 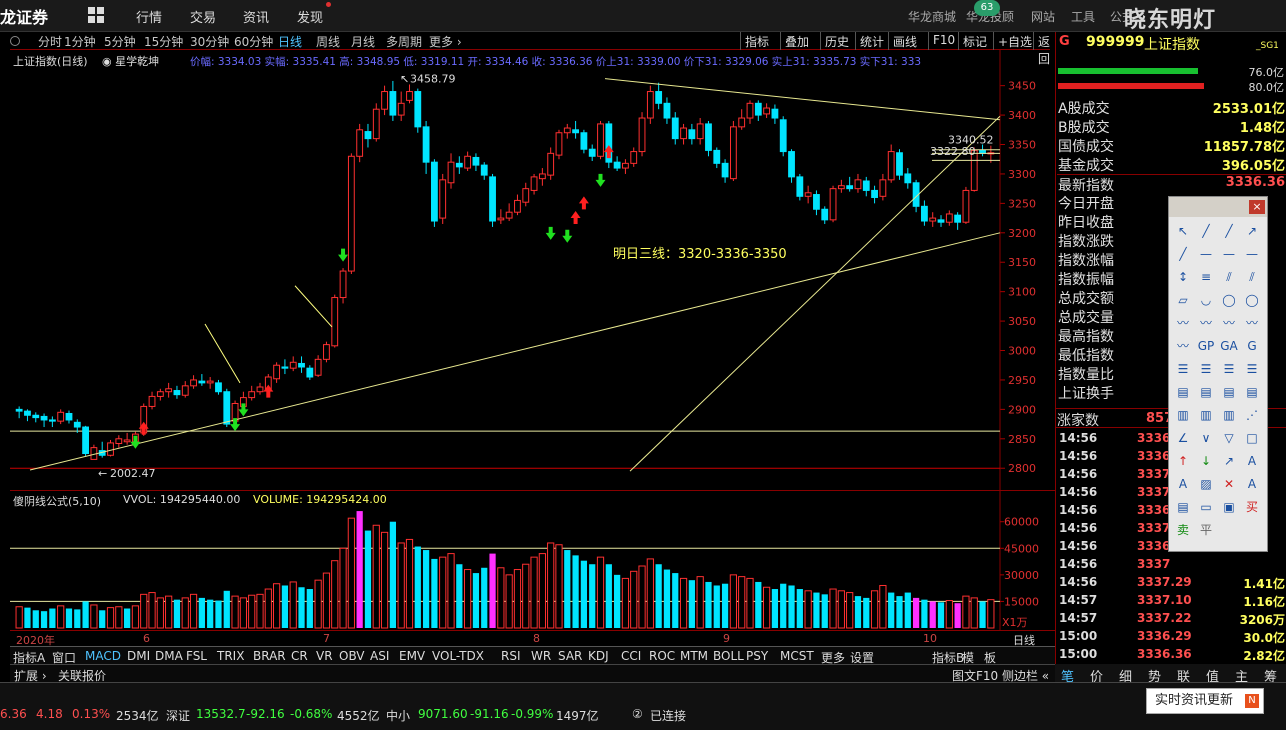 I want to click on toolbar-button-5: F10, so click(x=943, y=41).